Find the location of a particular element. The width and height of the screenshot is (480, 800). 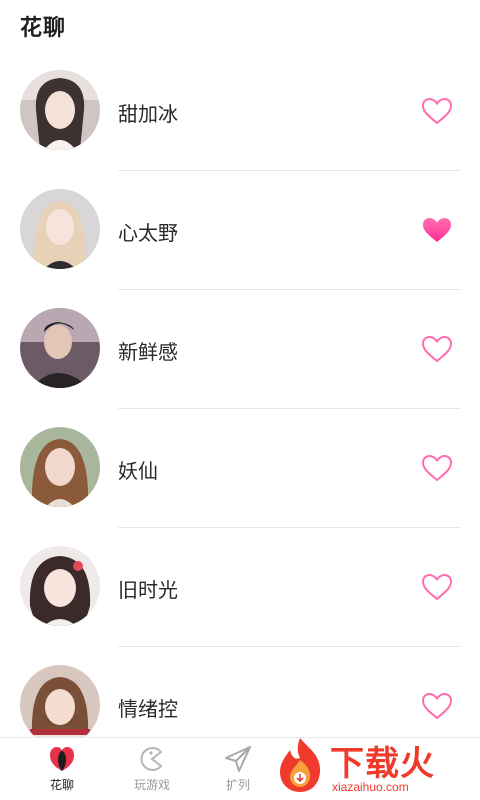

flame-logo-icon is located at coordinates (300, 765).